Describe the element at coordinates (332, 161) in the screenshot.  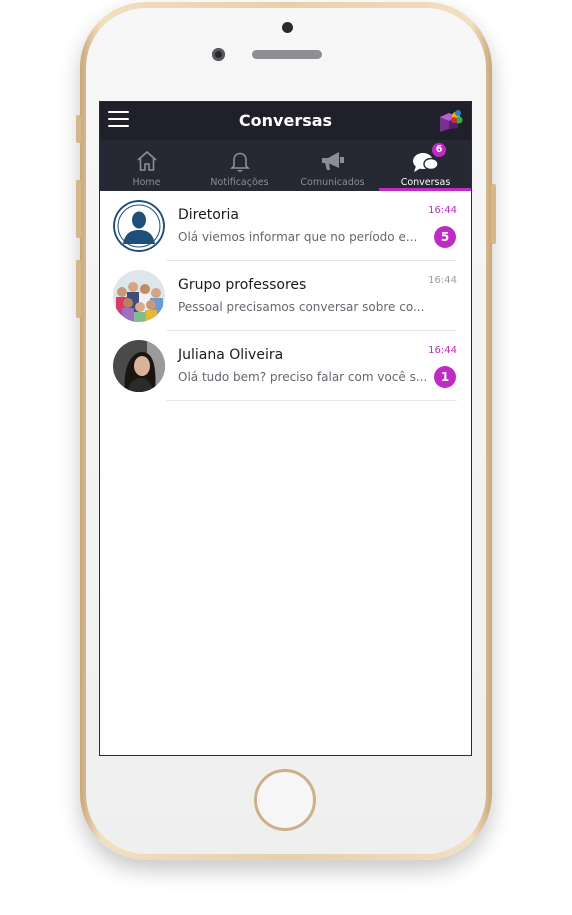
I see `megaphone-icon` at that location.